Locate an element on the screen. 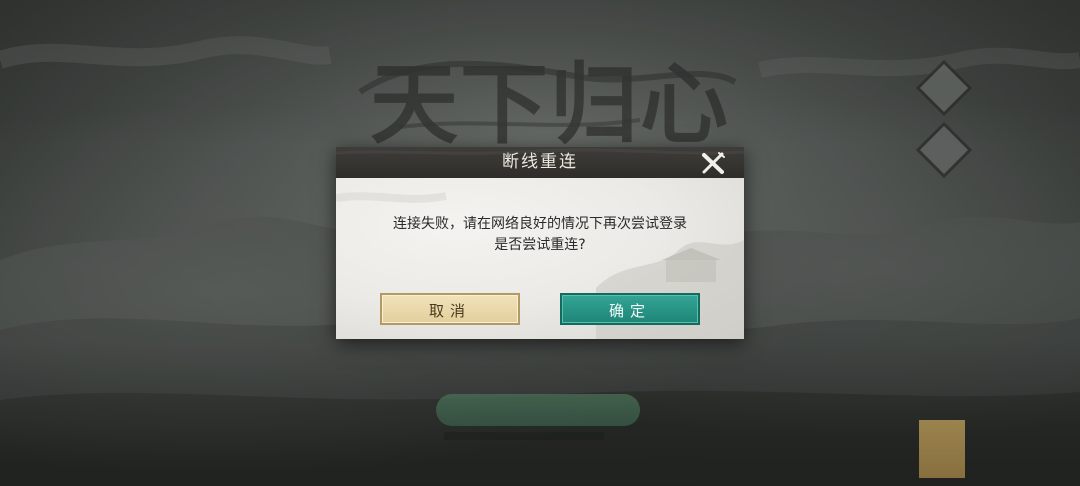 The image size is (1080, 486). close-icon is located at coordinates (713, 163).